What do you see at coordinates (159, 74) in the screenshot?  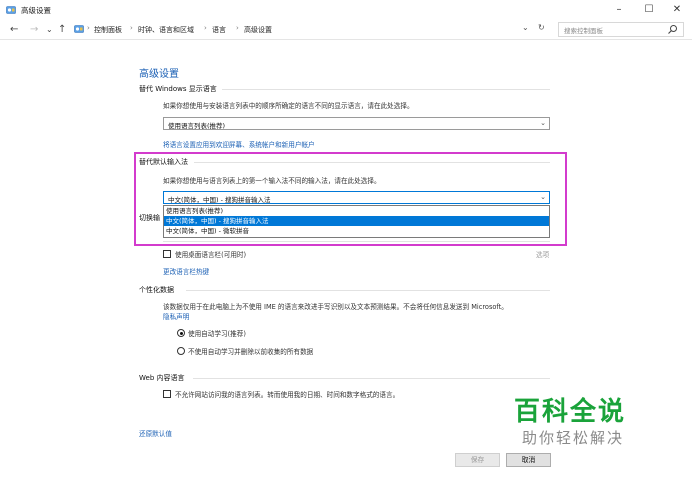 I see `page-title: 高级设置` at bounding box center [159, 74].